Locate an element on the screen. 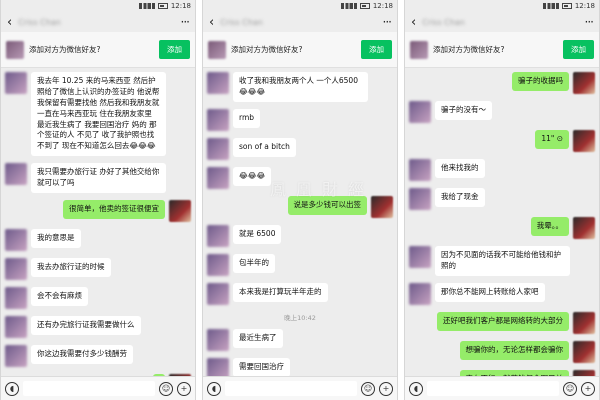  message-row: 最近生病了 is located at coordinates (300, 339).